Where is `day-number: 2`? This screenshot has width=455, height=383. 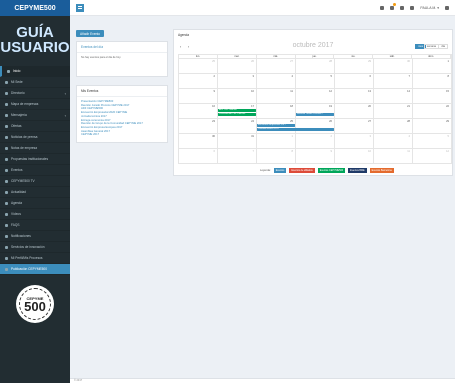 day-number: 2 is located at coordinates (214, 76).